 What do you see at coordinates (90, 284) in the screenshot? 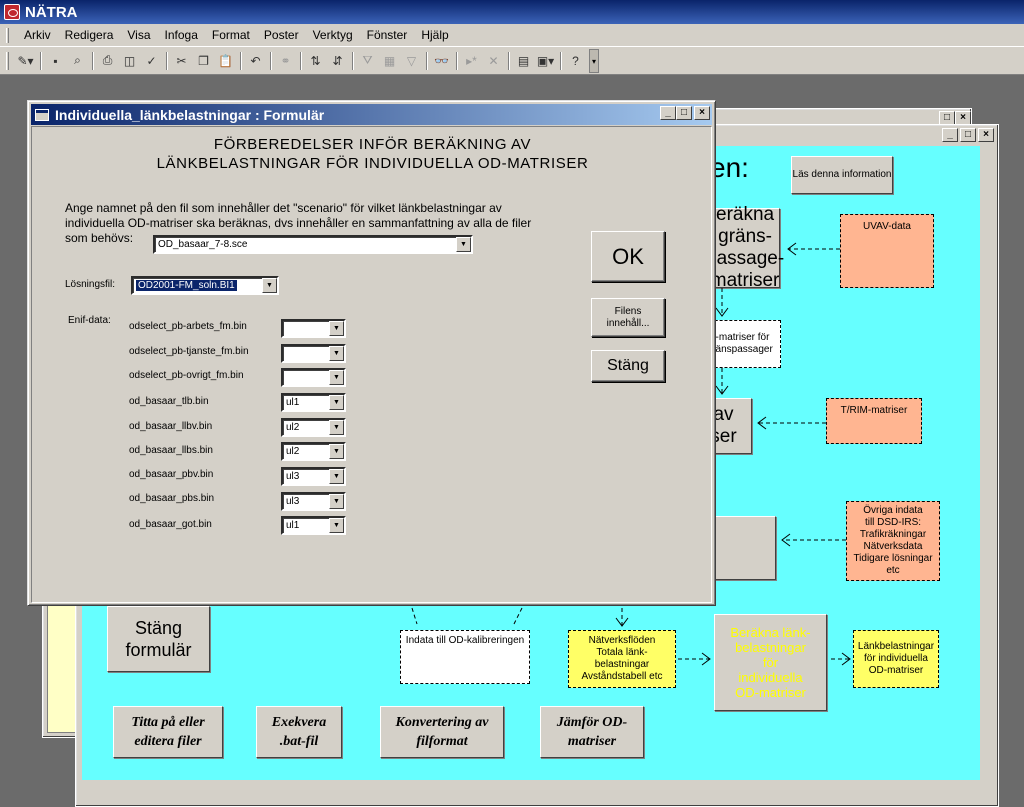
I see `losningsfil-label: Lösningsfil:` at bounding box center [90, 284].